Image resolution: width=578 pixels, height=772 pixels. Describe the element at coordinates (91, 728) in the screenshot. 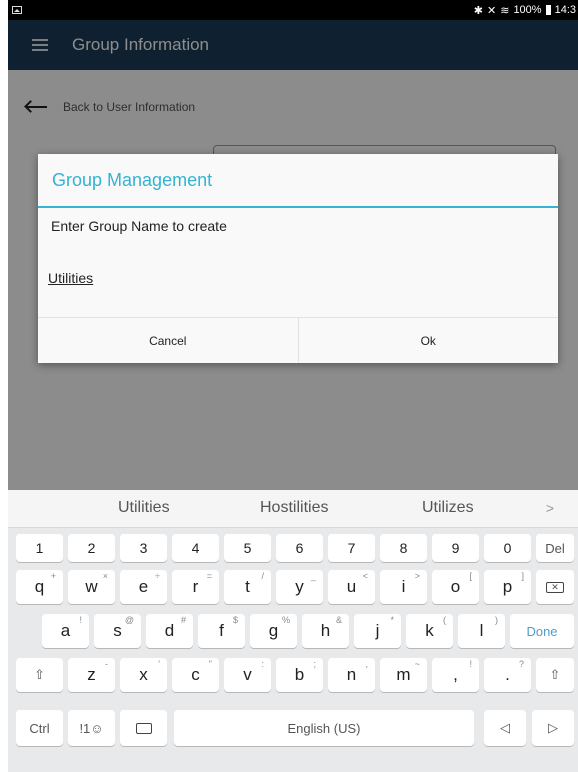

I see `symbols-key: !1☺` at that location.